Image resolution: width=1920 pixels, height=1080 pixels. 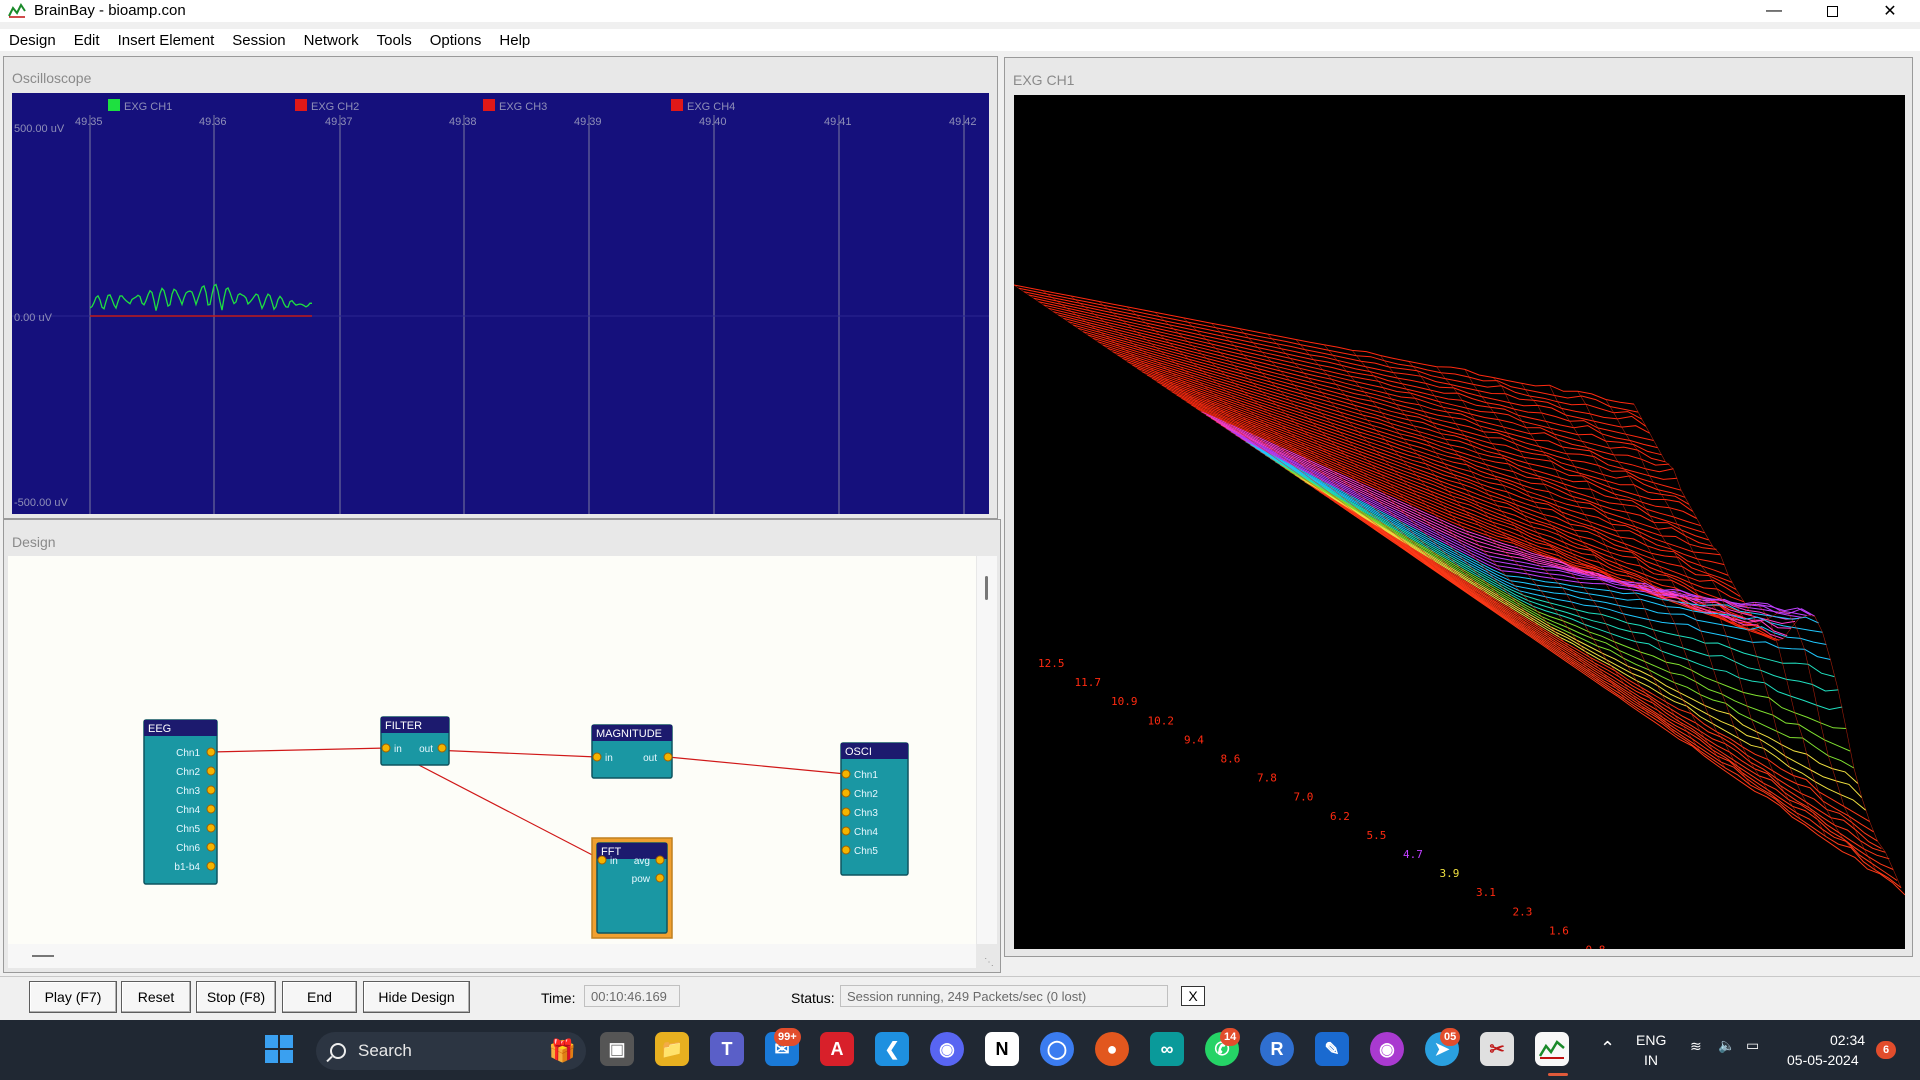 What do you see at coordinates (947, 1049) in the screenshot?
I see `discord-icon: ◉` at bounding box center [947, 1049].